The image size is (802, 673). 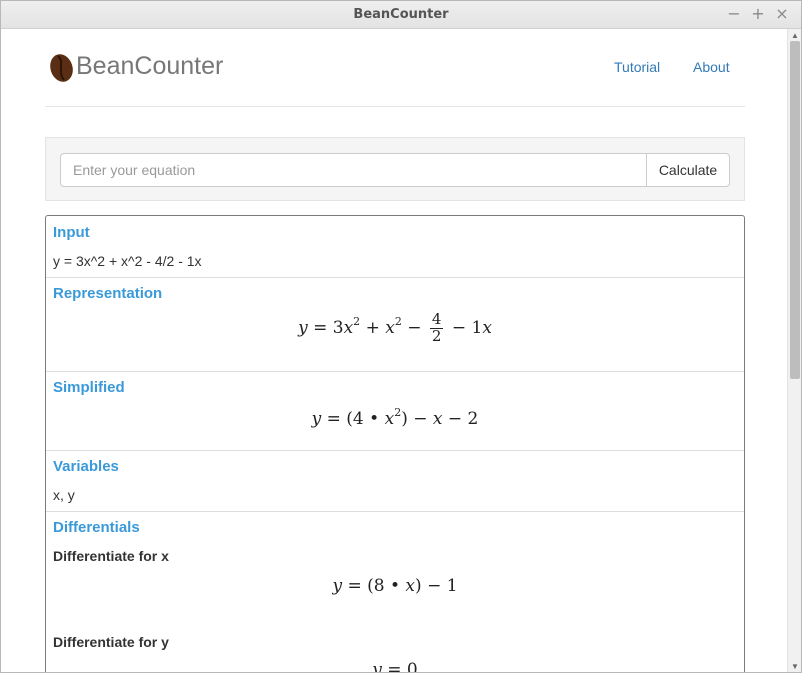 I want to click on scroll-down-icon: ▼, so click(x=794, y=666).